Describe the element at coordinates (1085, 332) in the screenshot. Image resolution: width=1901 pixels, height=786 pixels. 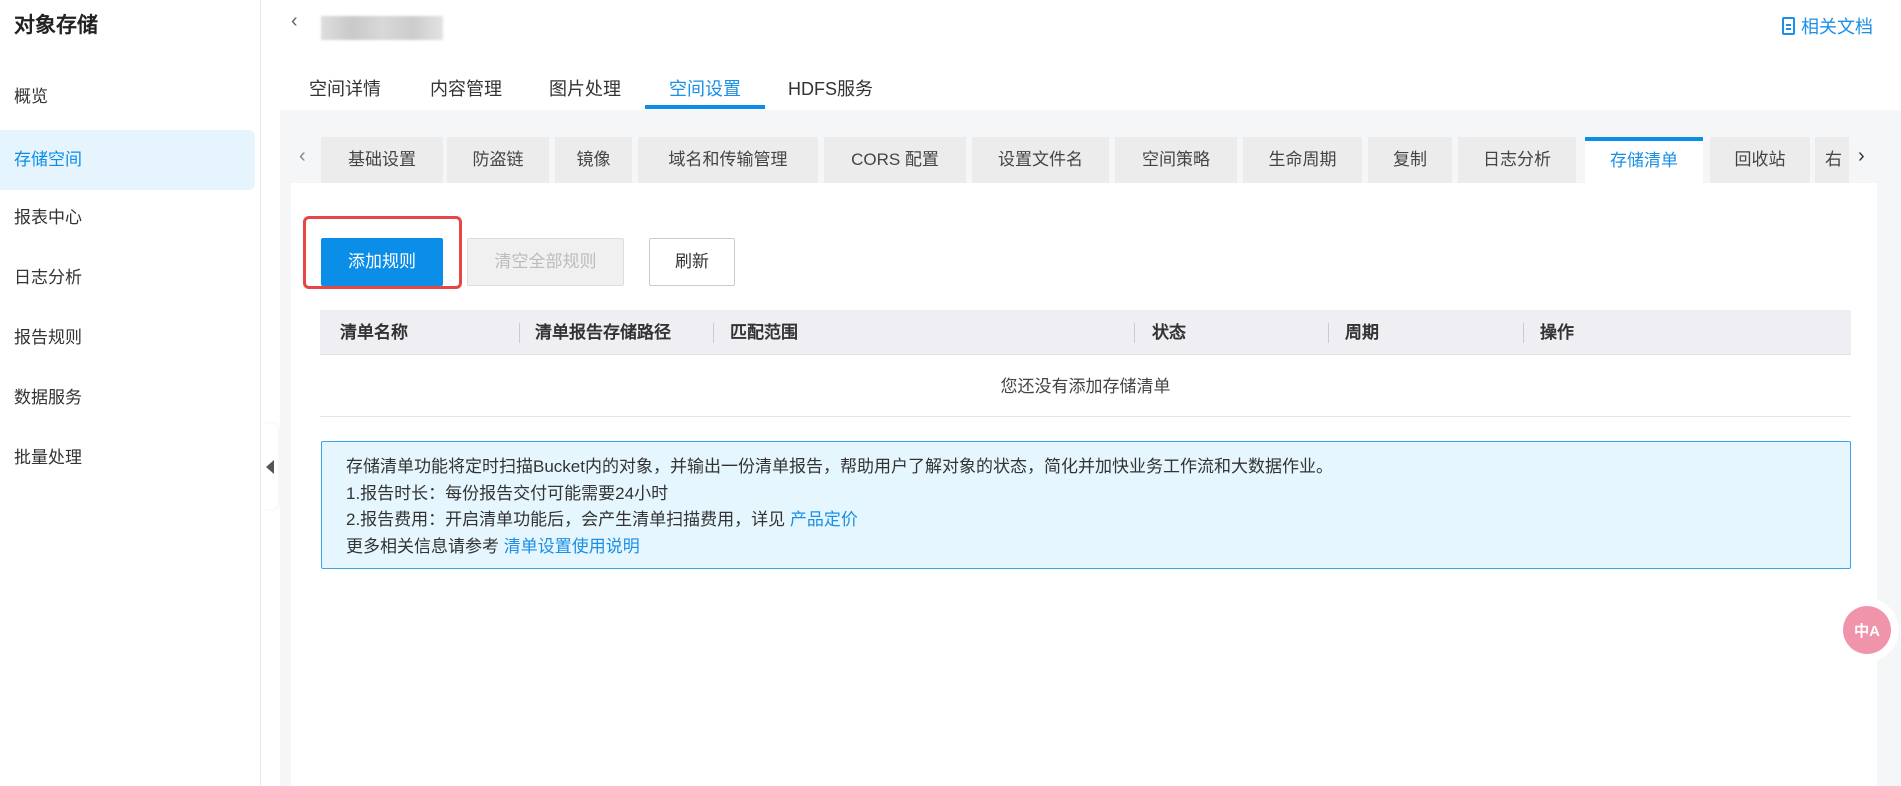
I see `table-header: 清单名称 清单报告存储路径 匹配范围 状态 周期 操作` at that location.